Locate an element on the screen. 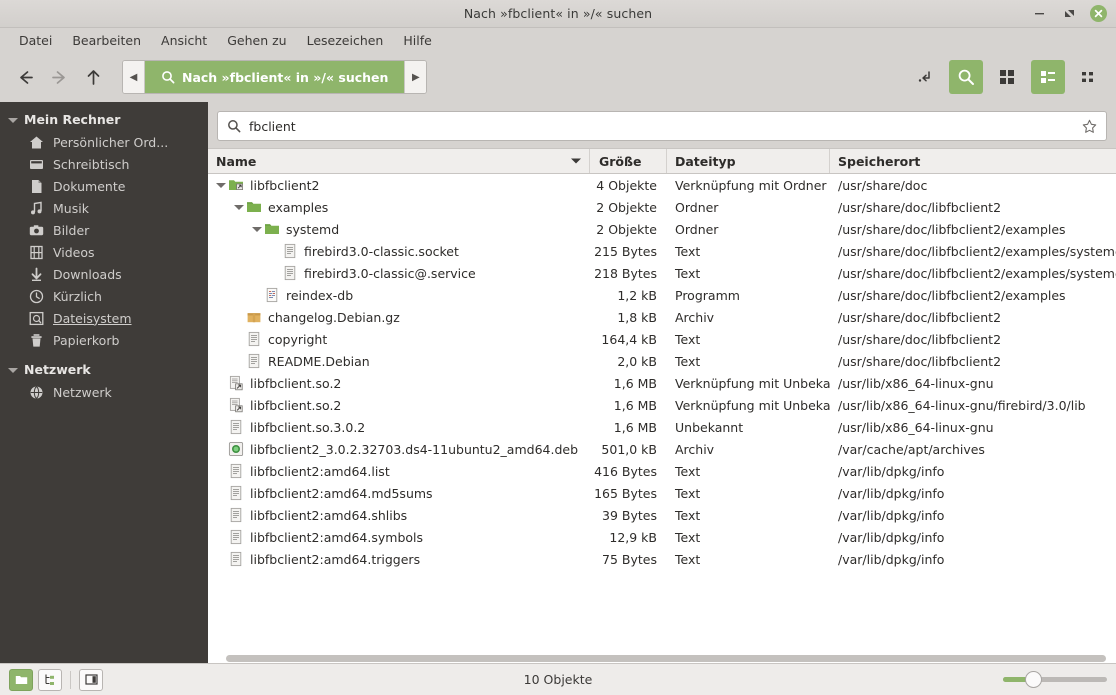  document-icon is located at coordinates (36, 186).